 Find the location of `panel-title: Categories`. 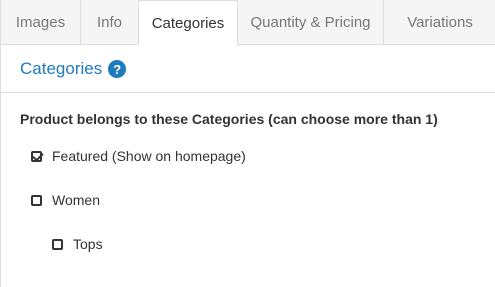

panel-title: Categories is located at coordinates (61, 68).